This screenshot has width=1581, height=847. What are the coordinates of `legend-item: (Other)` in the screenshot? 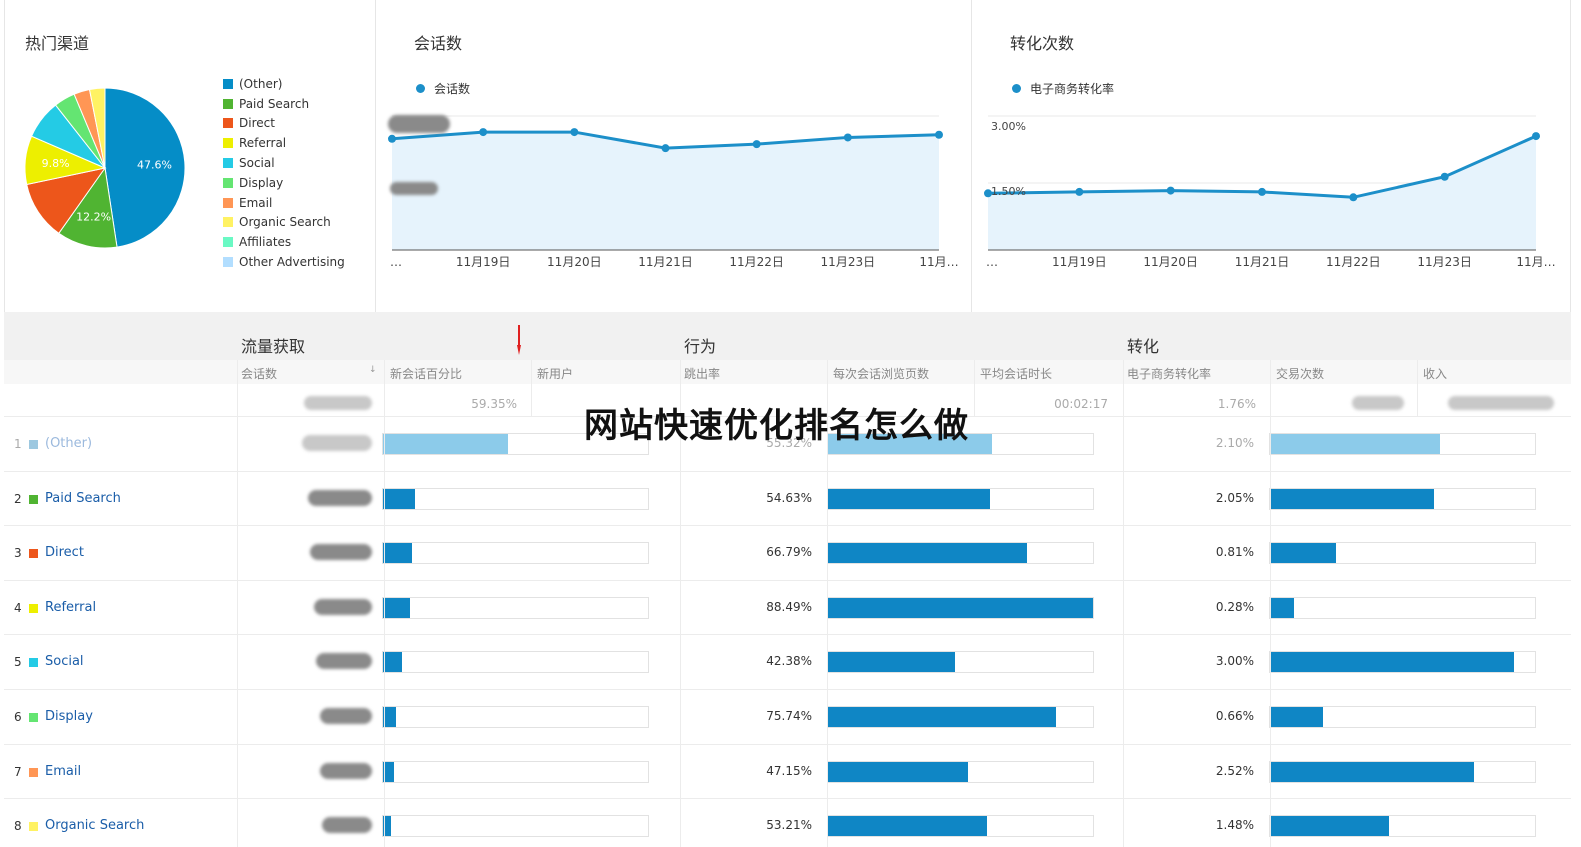 It's located at (284, 84).